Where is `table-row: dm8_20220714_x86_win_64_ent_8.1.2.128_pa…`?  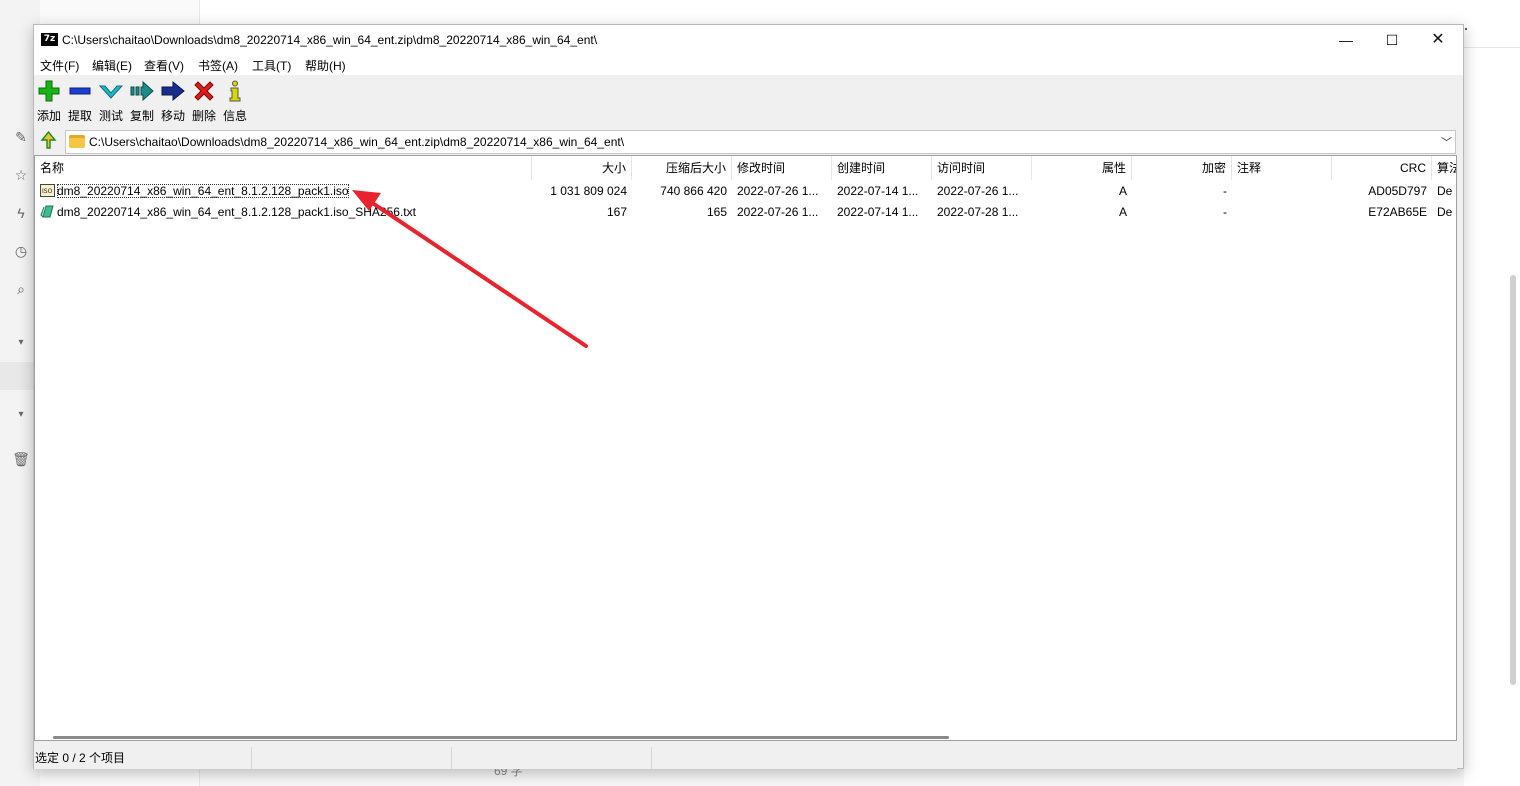 table-row: dm8_20220714_x86_win_64_ent_8.1.2.128_pa… is located at coordinates (745, 212).